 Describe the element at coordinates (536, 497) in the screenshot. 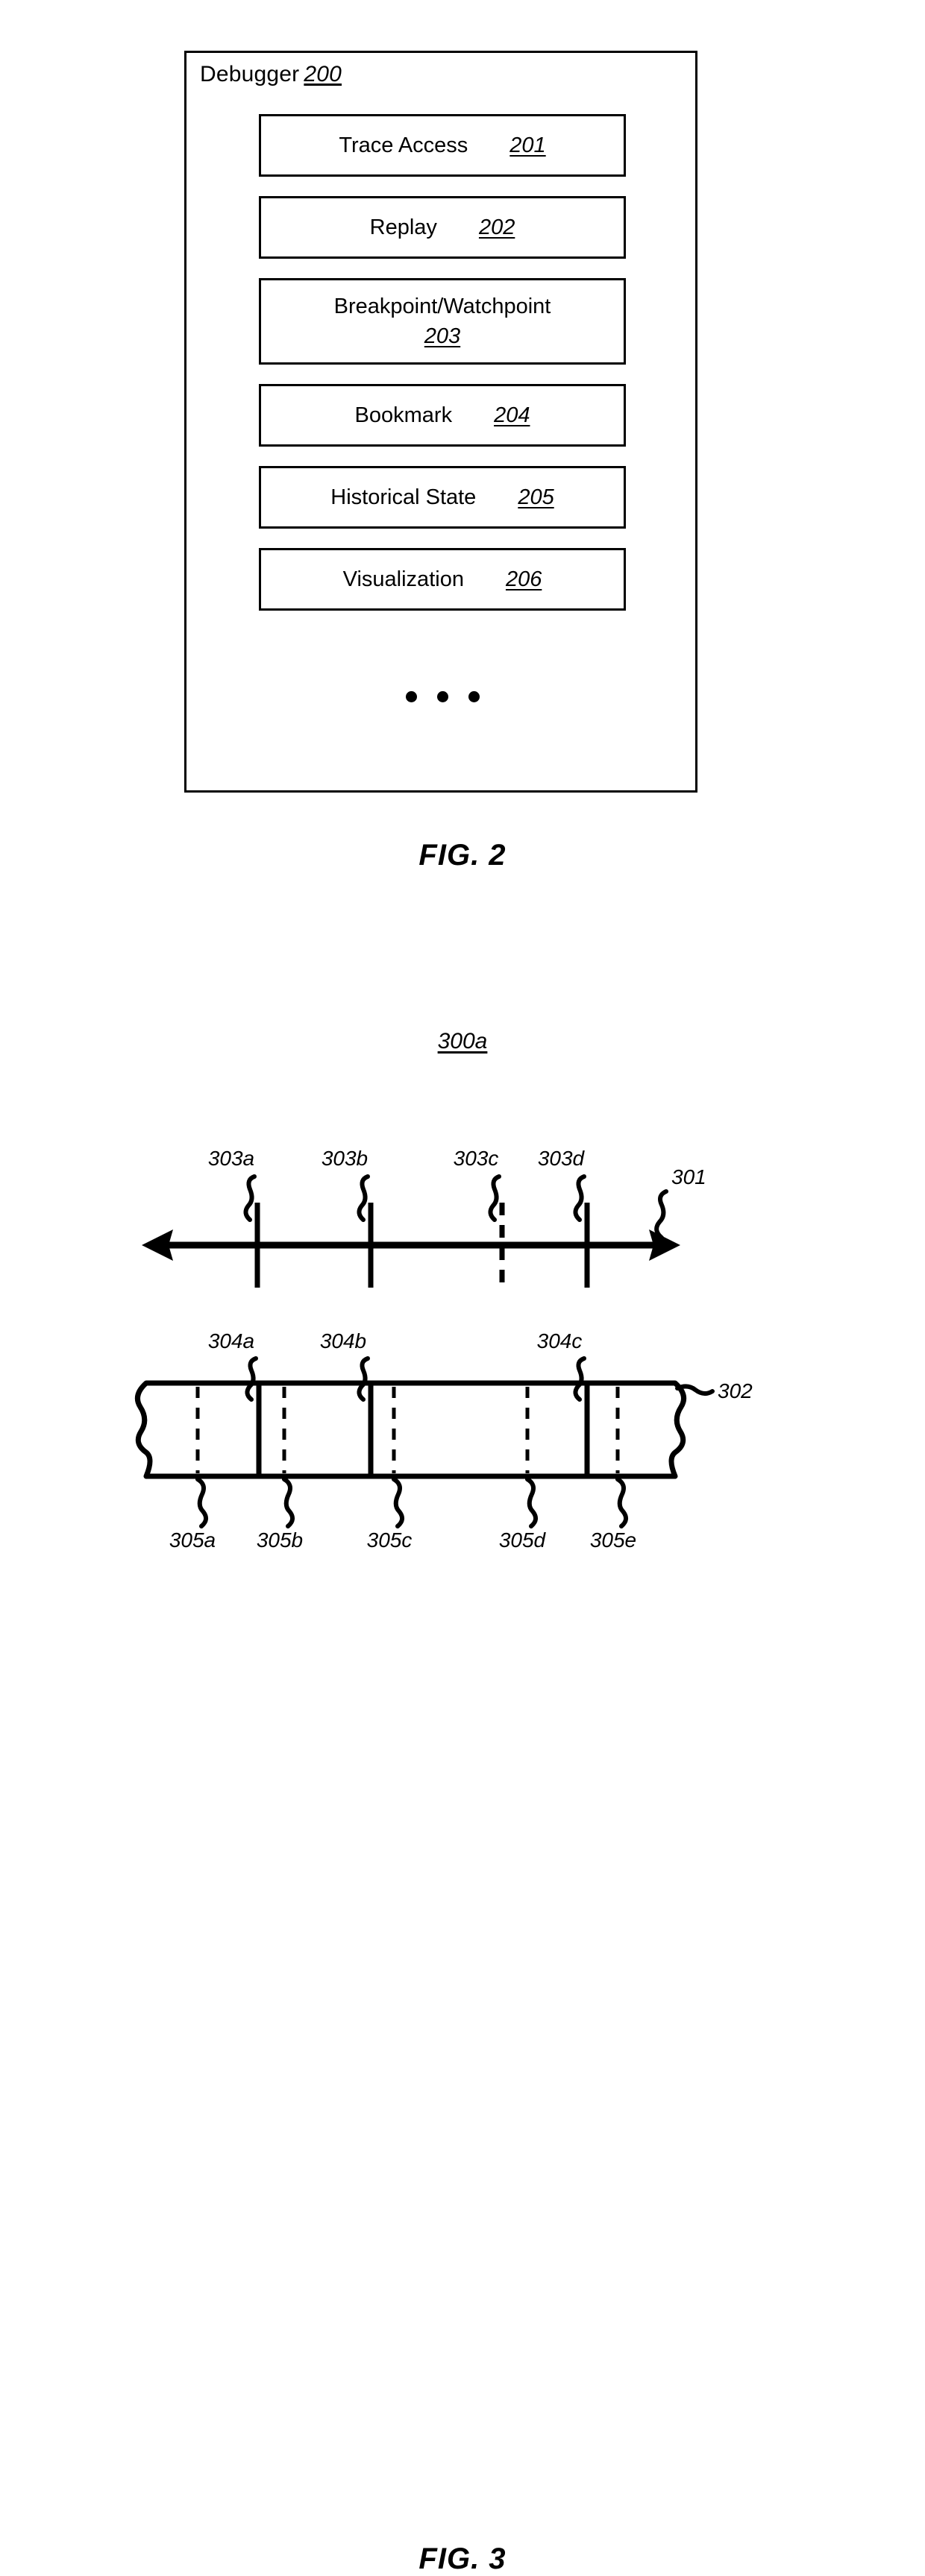

I see `module-ref-number: 205` at that location.